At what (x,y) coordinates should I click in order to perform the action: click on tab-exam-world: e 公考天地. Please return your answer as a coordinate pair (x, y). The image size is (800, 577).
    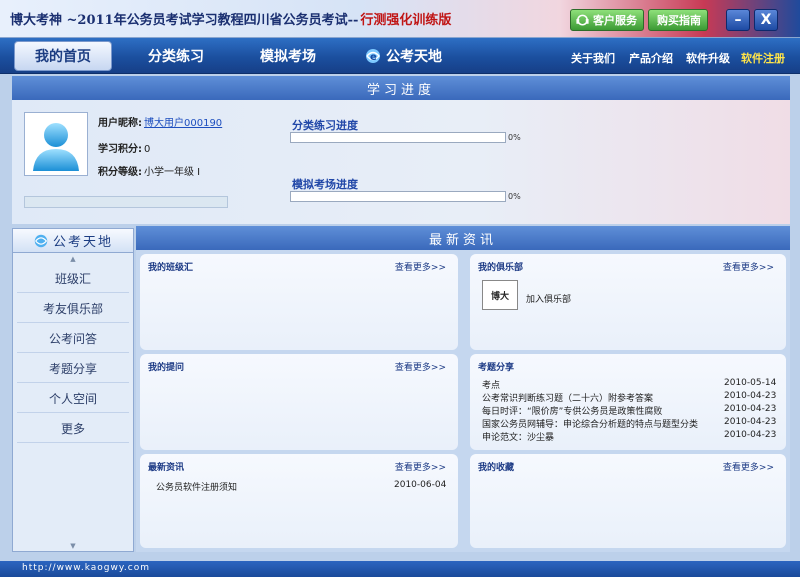
    Looking at the image, I should click on (403, 56).